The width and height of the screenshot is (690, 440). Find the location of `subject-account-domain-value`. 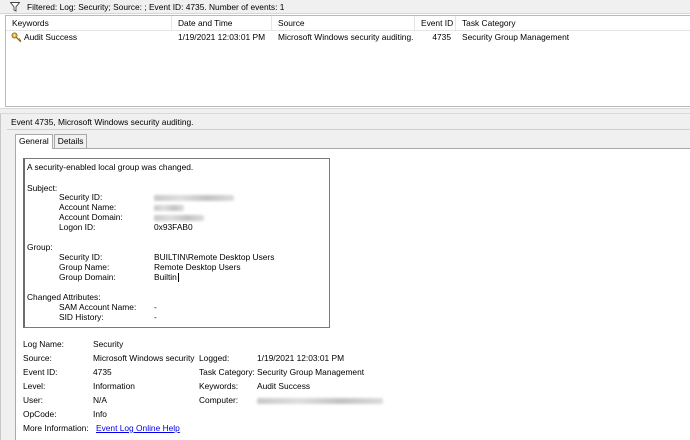

subject-account-domain-value is located at coordinates (179, 217).